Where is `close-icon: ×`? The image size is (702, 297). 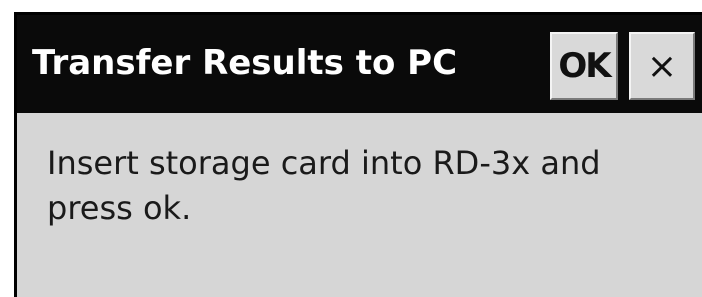
close-icon: × is located at coordinates (662, 66).